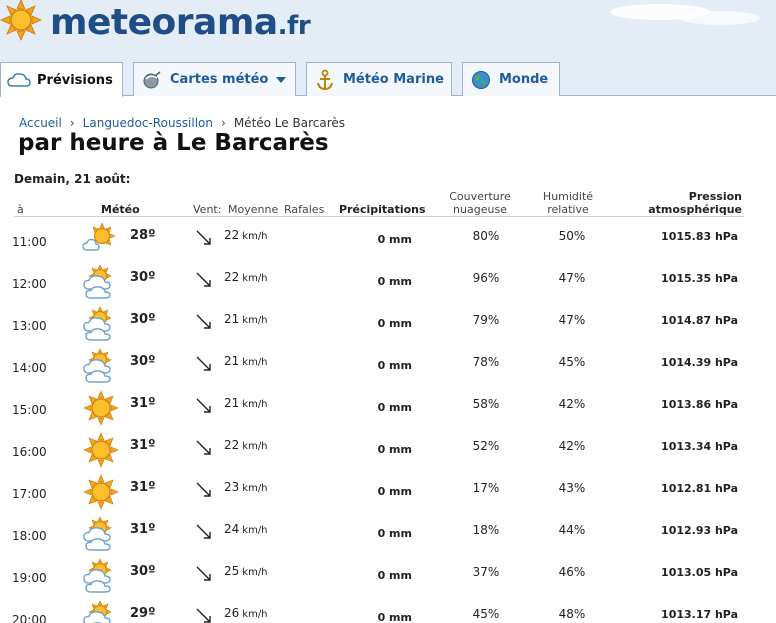 The height and width of the screenshot is (623, 776). I want to click on row-cloud-cover: 58%, so click(486, 404).